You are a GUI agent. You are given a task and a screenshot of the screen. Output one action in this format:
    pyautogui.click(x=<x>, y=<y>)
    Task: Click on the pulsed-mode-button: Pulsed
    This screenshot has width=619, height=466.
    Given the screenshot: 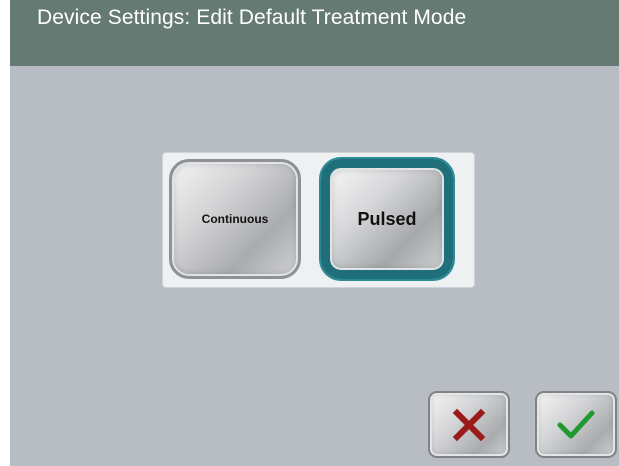 What is the action you would take?
    pyautogui.click(x=387, y=219)
    